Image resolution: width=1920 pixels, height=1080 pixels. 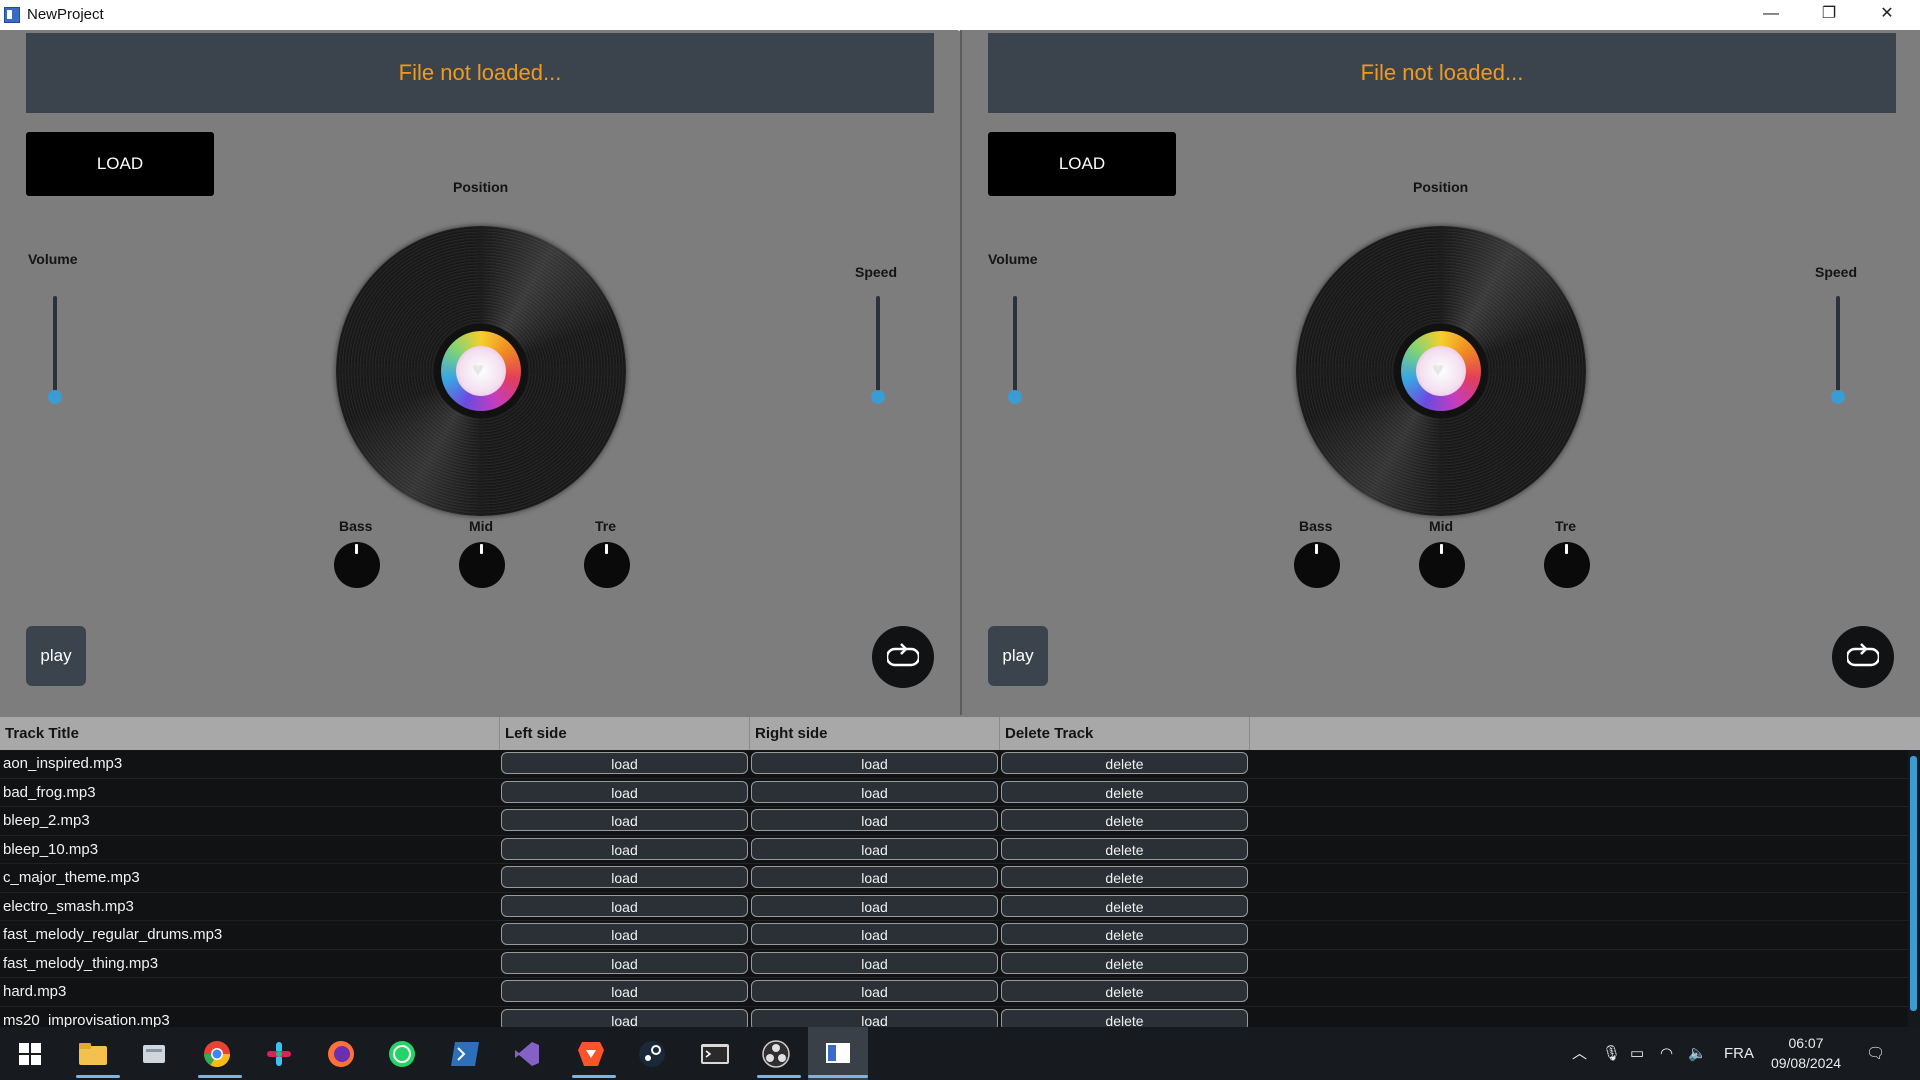 I want to click on microphone-icon: 🎙, so click(x=1611, y=1053).